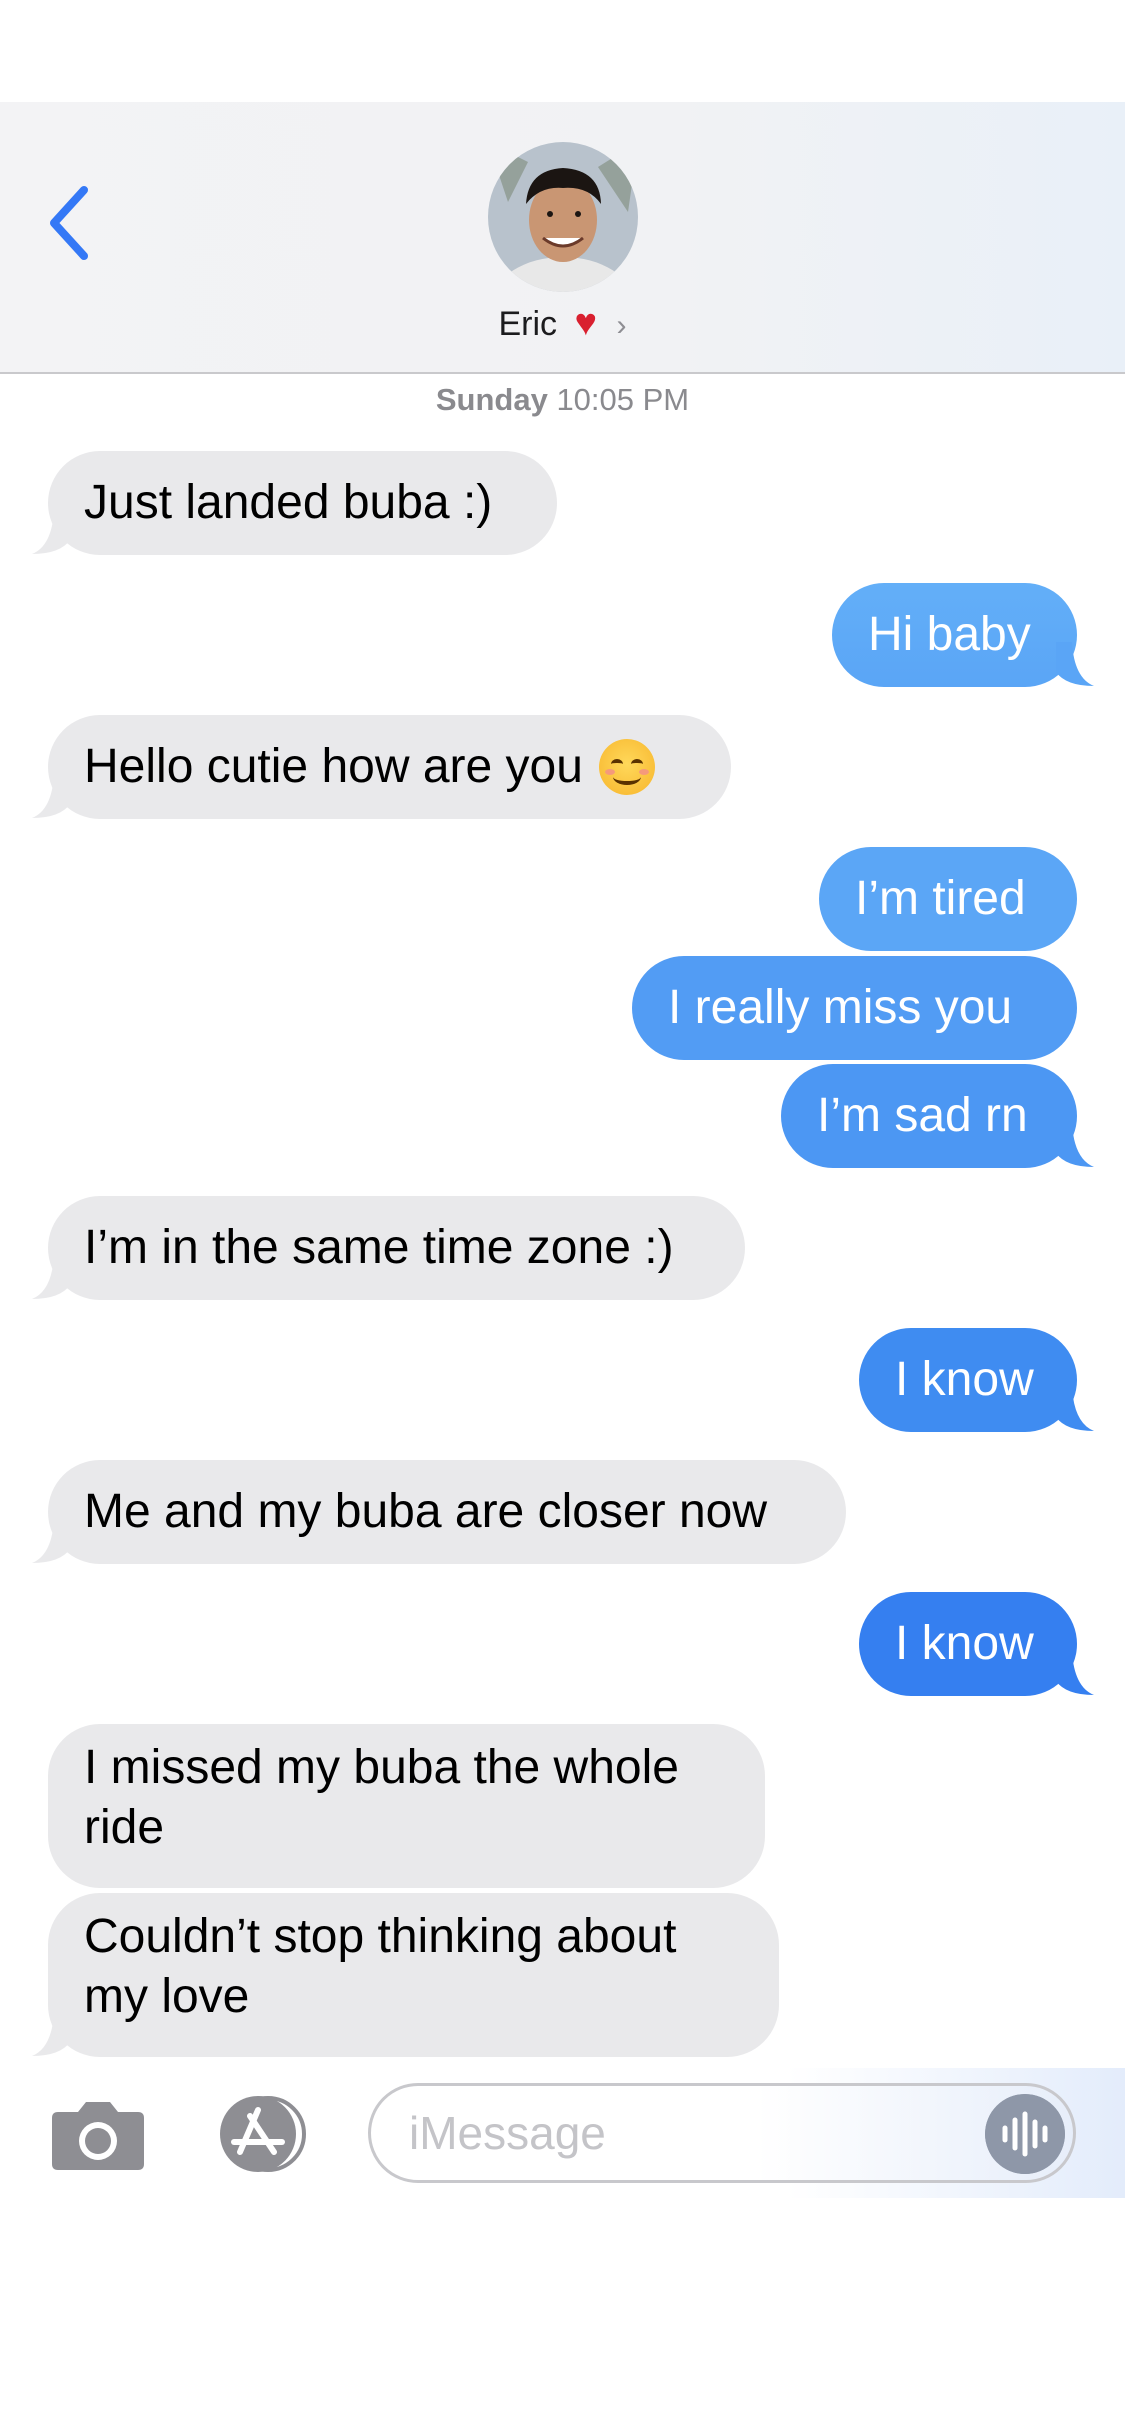  What do you see at coordinates (333, 766) in the screenshot?
I see `message-text: Hello cutie how are you` at bounding box center [333, 766].